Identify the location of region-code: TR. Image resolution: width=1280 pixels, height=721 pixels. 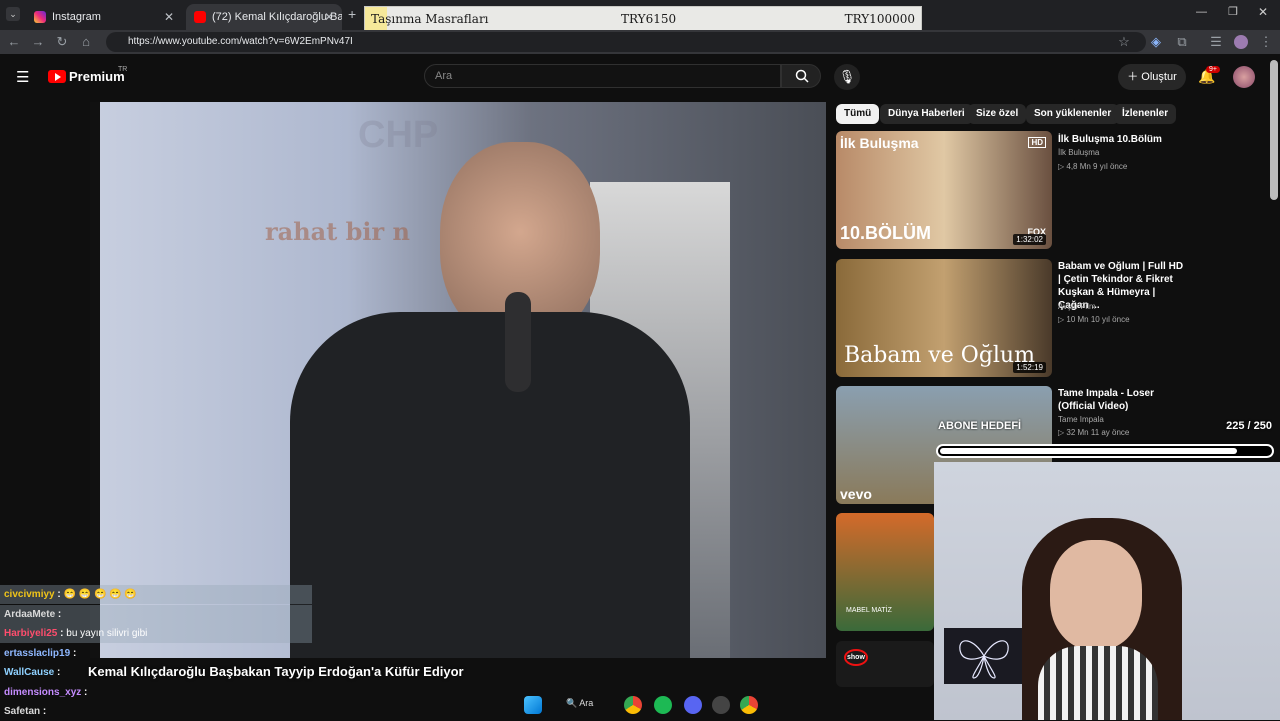
(123, 69).